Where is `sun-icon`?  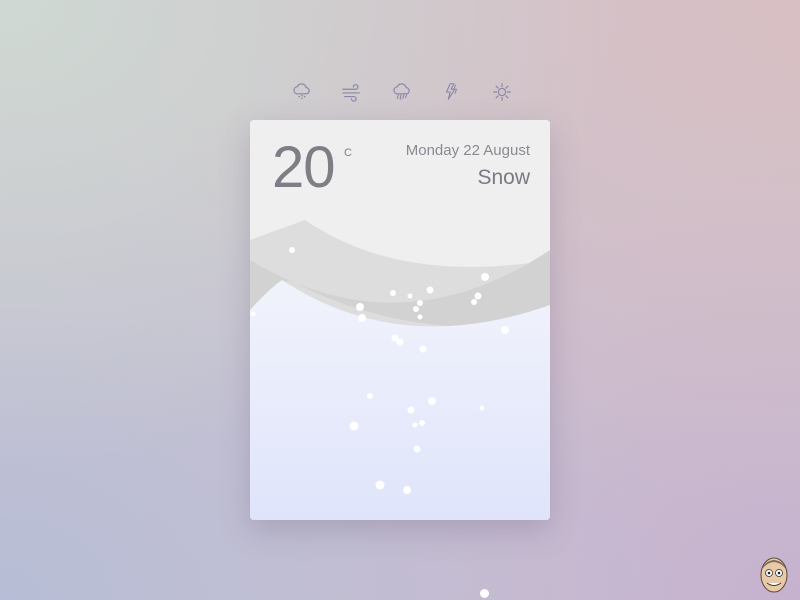 sun-icon is located at coordinates (502, 92).